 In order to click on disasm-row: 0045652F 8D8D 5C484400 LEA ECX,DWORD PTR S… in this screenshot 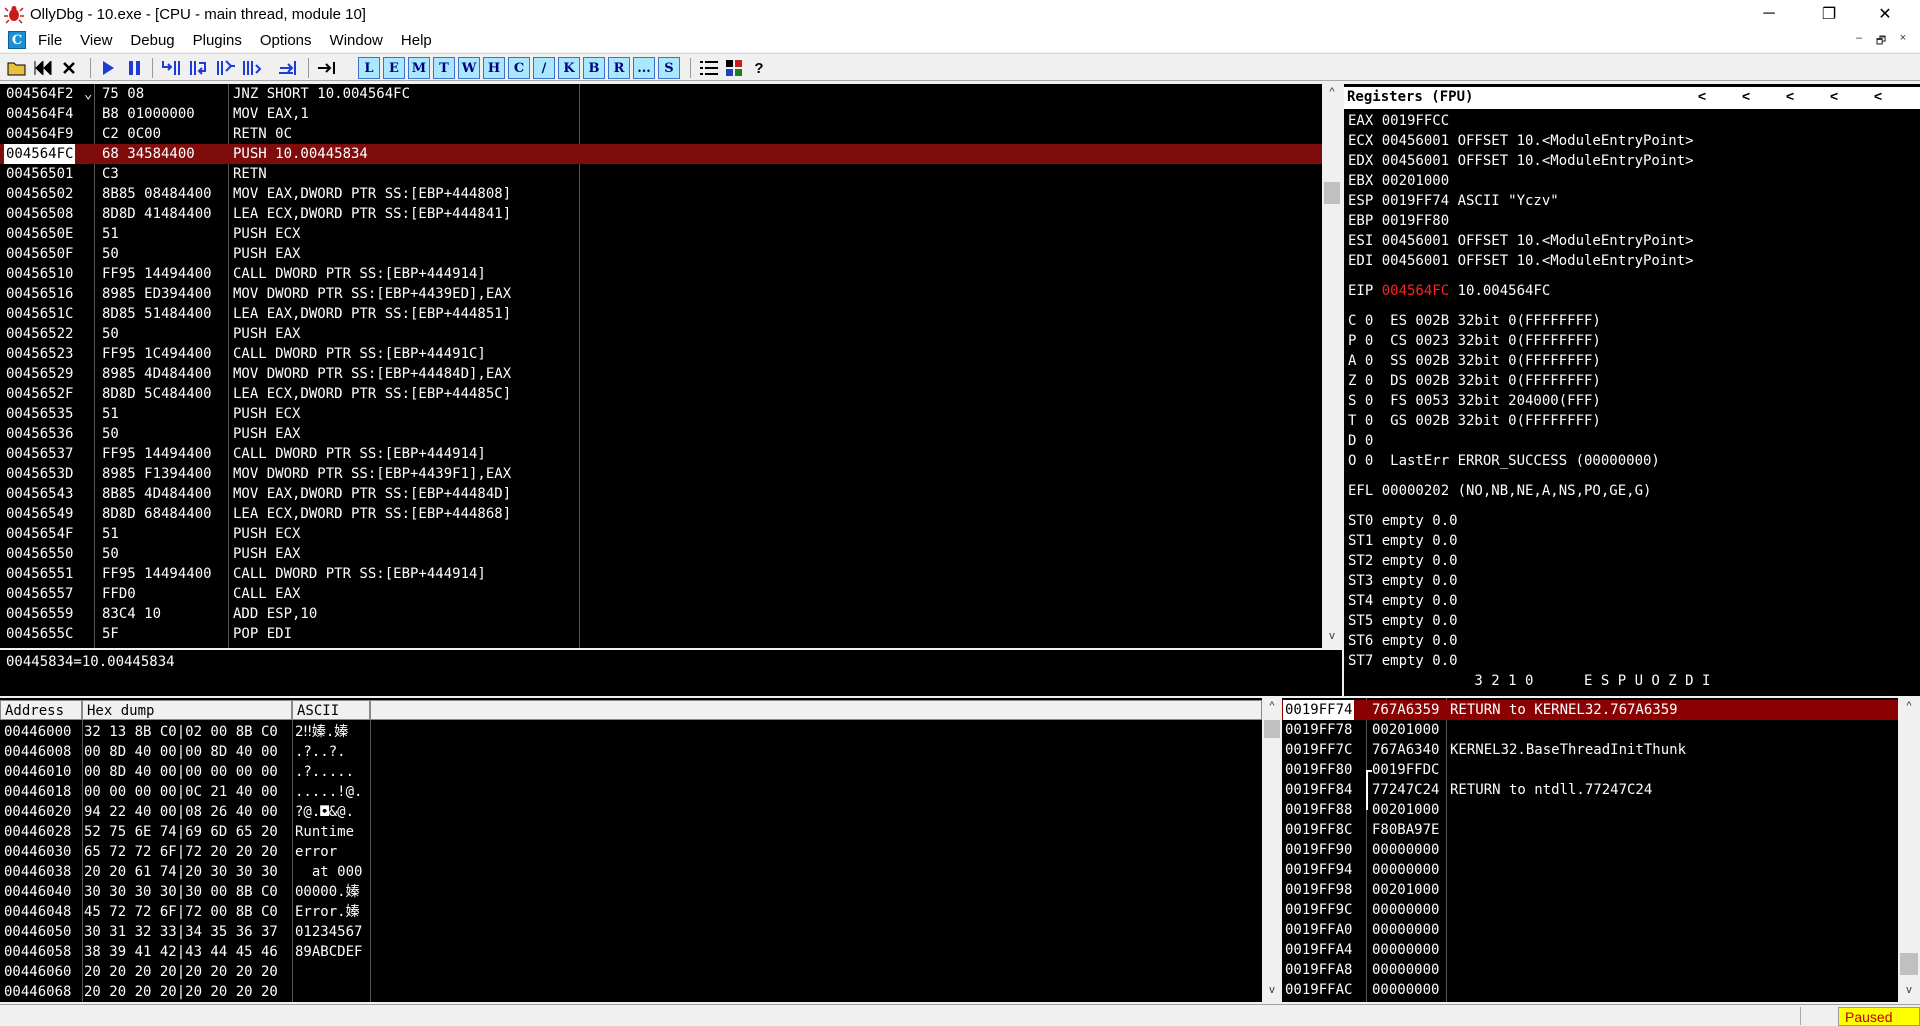, I will do `click(661, 394)`.